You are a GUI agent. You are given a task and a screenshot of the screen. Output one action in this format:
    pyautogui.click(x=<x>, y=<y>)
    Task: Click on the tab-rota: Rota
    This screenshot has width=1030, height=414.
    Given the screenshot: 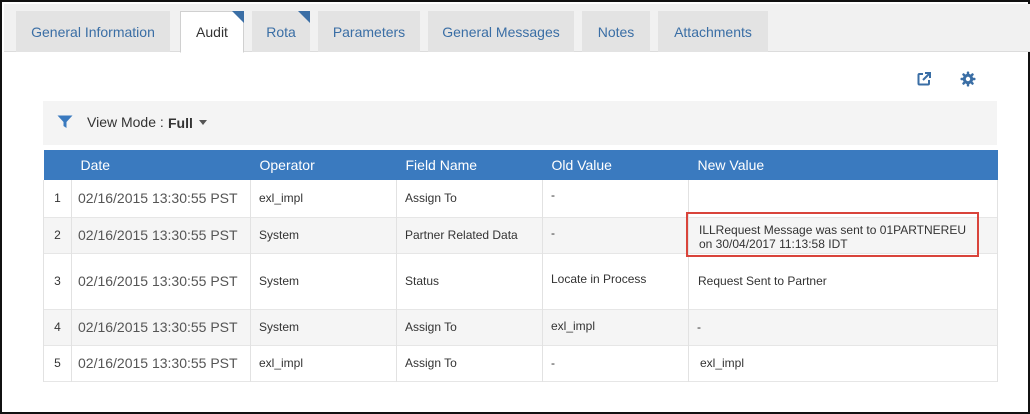 What is the action you would take?
    pyautogui.click(x=281, y=31)
    